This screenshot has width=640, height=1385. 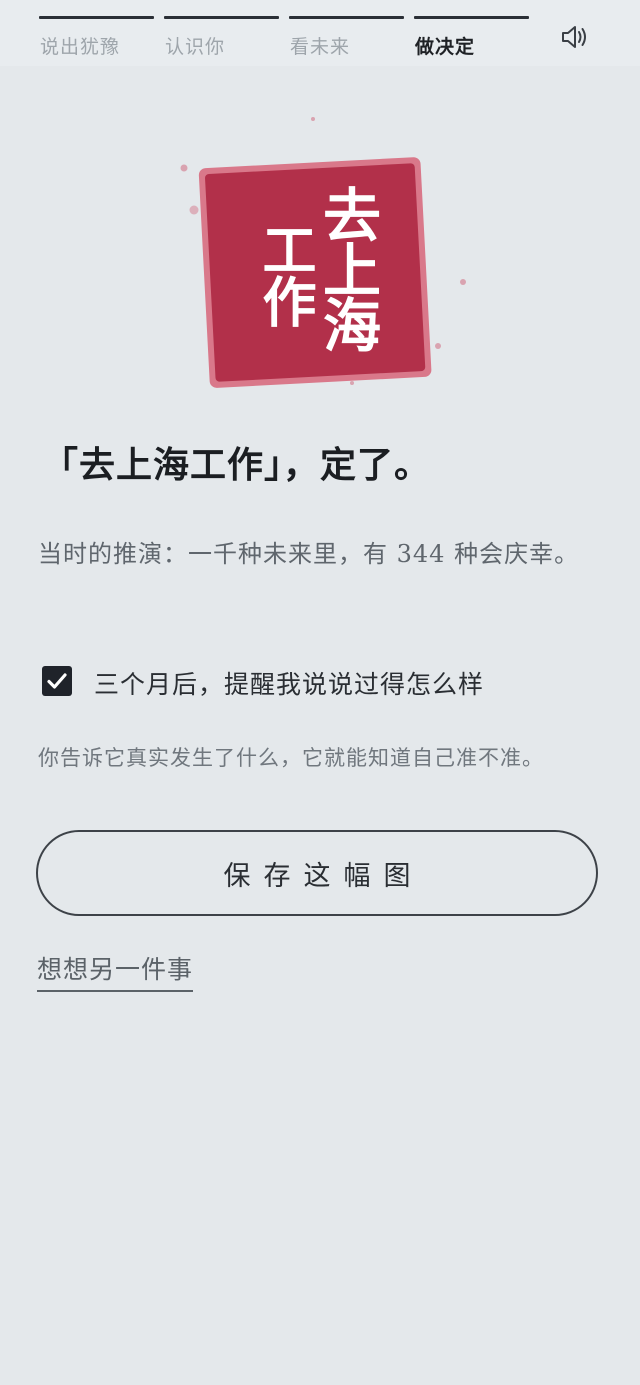 I want to click on step-tab-1: 说出犹豫, so click(x=96, y=37).